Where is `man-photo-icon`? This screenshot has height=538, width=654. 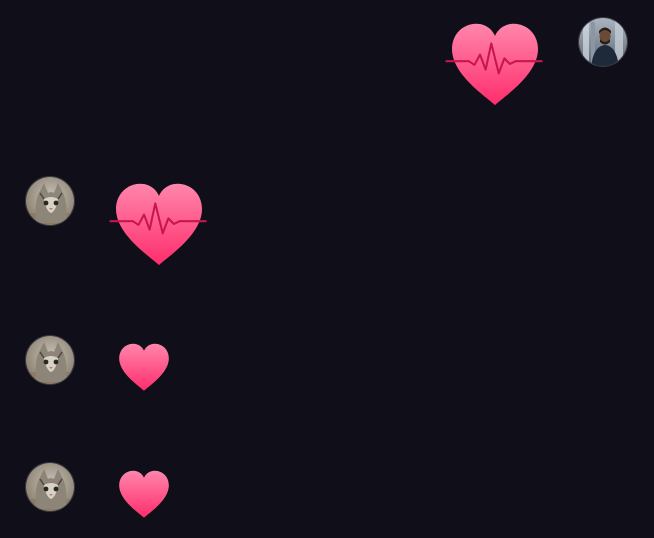 man-photo-icon is located at coordinates (603, 42).